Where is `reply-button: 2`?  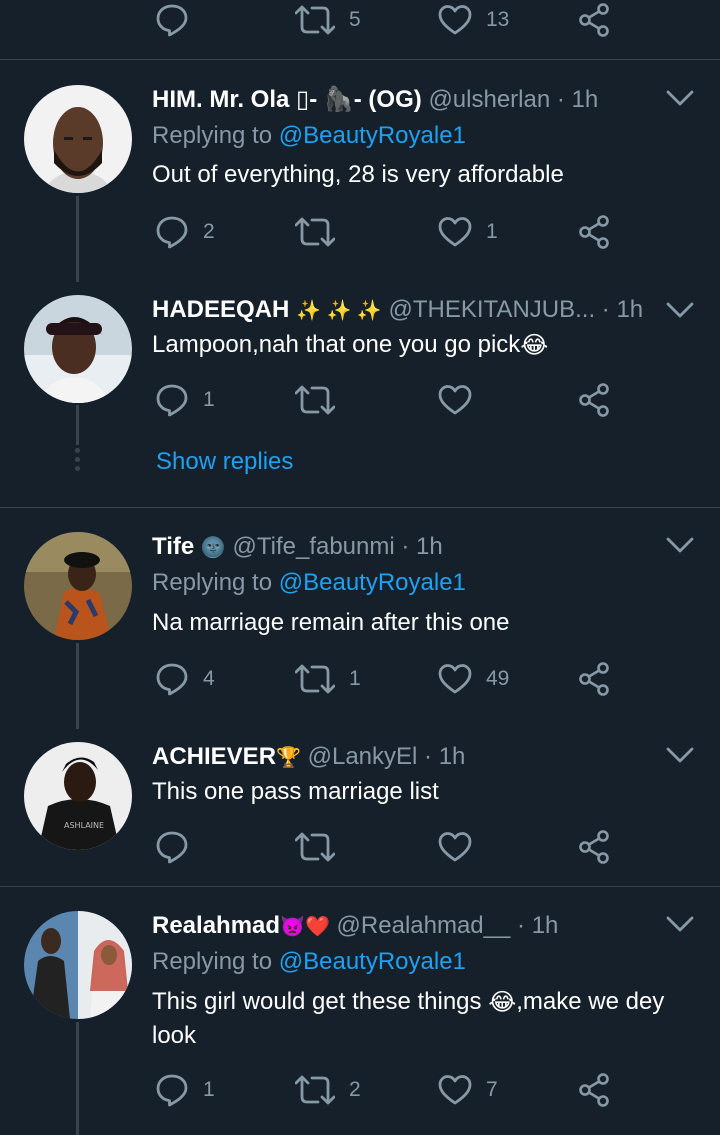
reply-button: 2 is located at coordinates (185, 232).